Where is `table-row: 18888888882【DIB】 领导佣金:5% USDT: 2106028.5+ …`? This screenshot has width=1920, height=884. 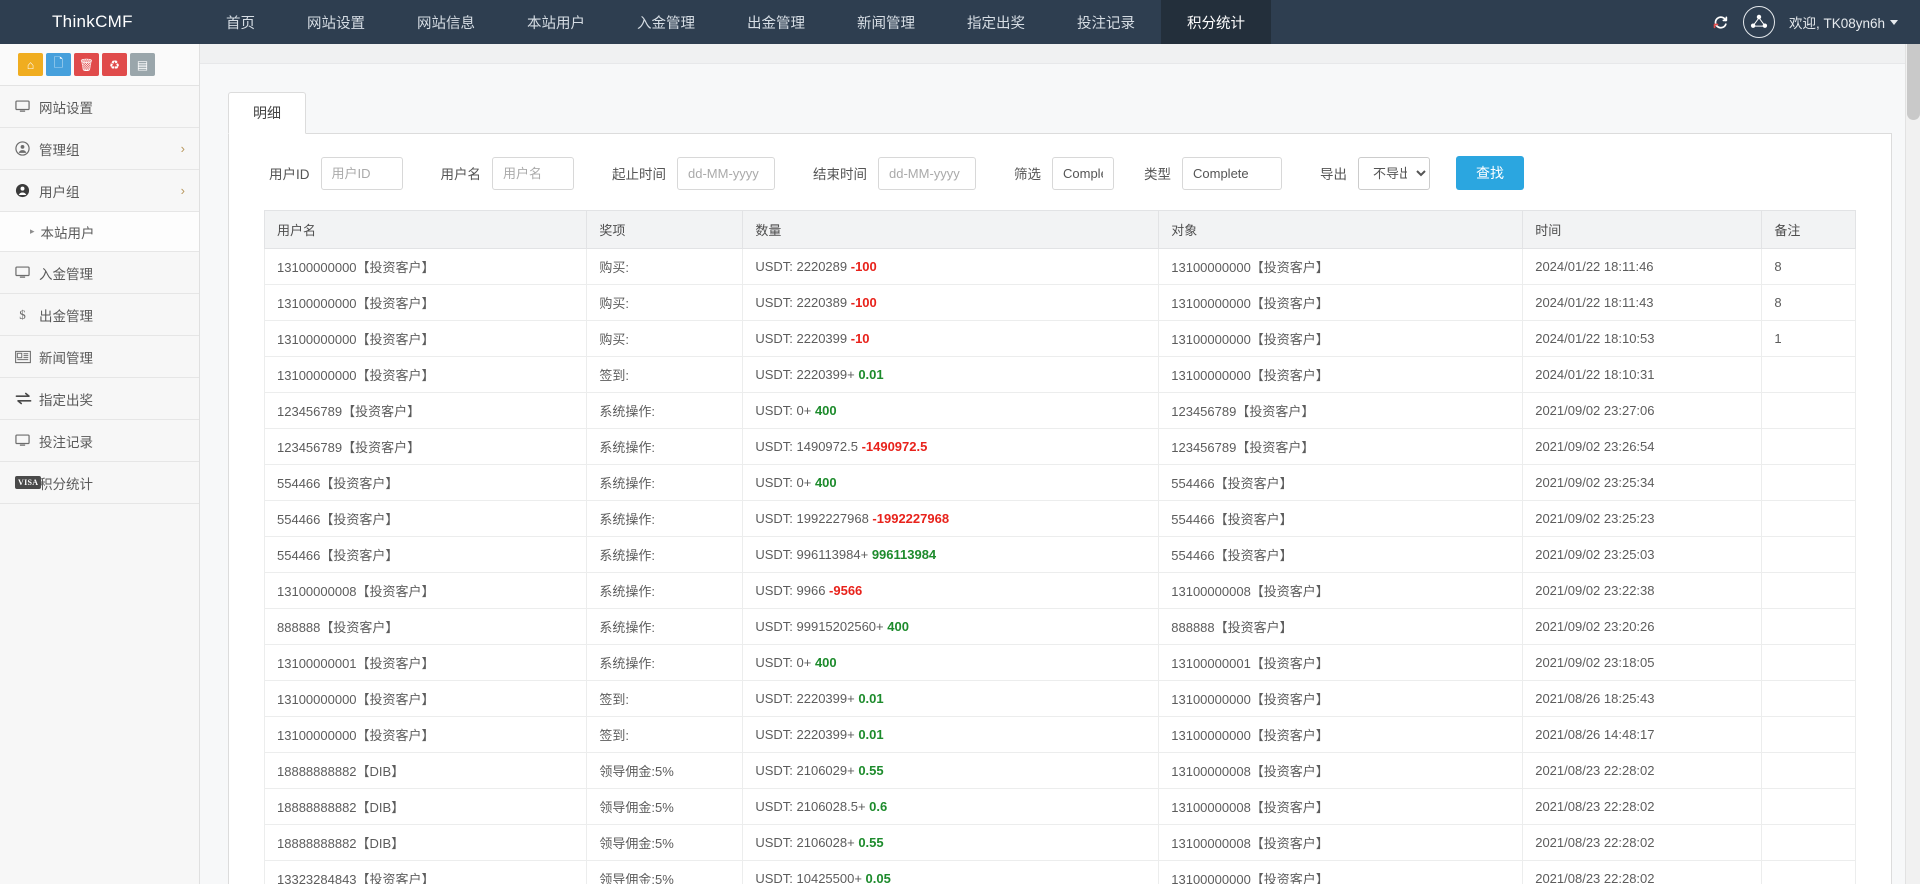
table-row: 18888888882【DIB】 领导佣金:5% USDT: 2106028.5+ … is located at coordinates (1059, 806).